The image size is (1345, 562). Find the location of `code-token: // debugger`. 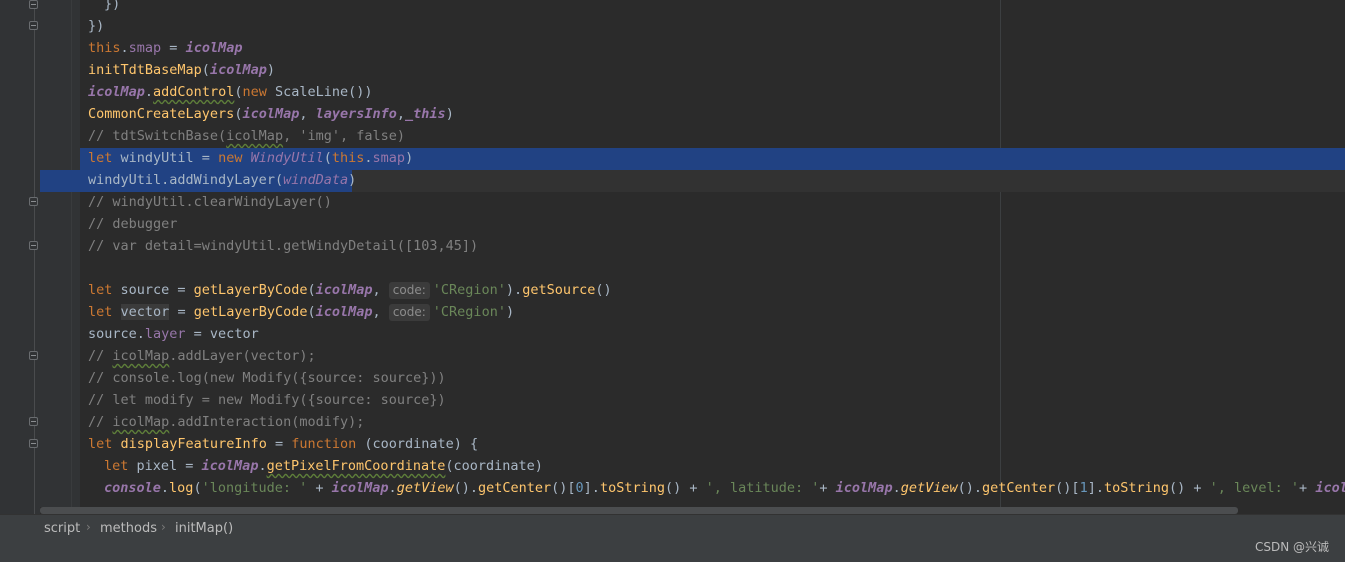

code-token: // debugger is located at coordinates (133, 224).